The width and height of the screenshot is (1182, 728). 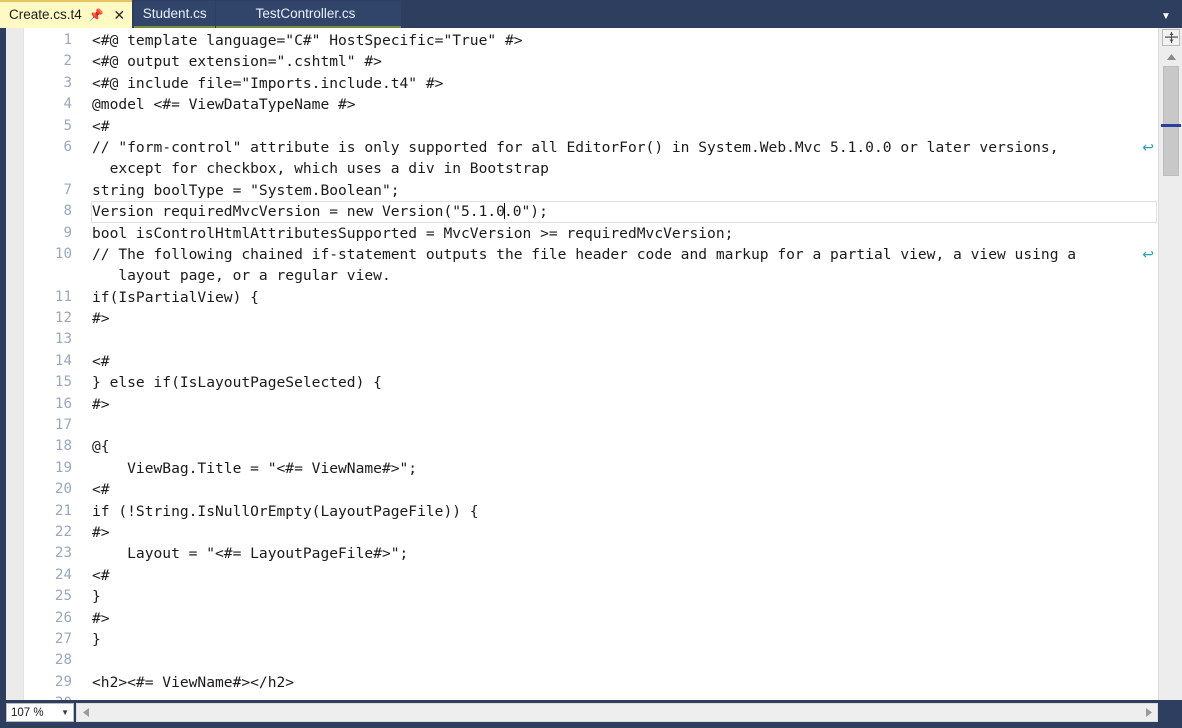 What do you see at coordinates (67, 125) in the screenshot?
I see `line-number: 5` at bounding box center [67, 125].